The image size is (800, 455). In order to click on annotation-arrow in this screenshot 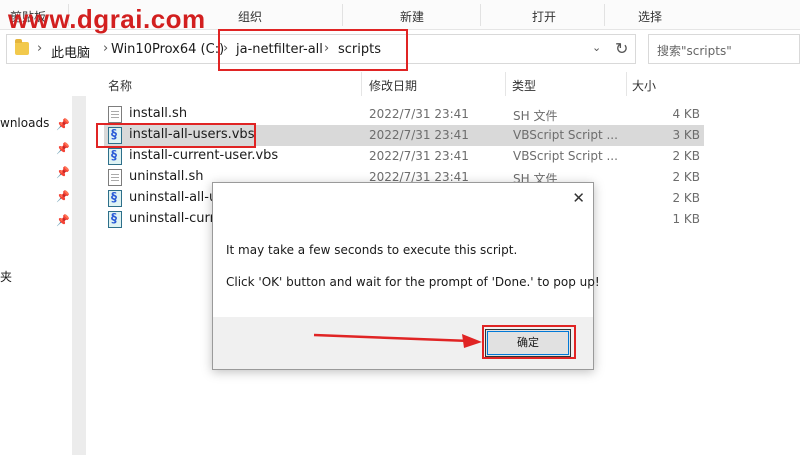, I will do `click(397, 340)`.